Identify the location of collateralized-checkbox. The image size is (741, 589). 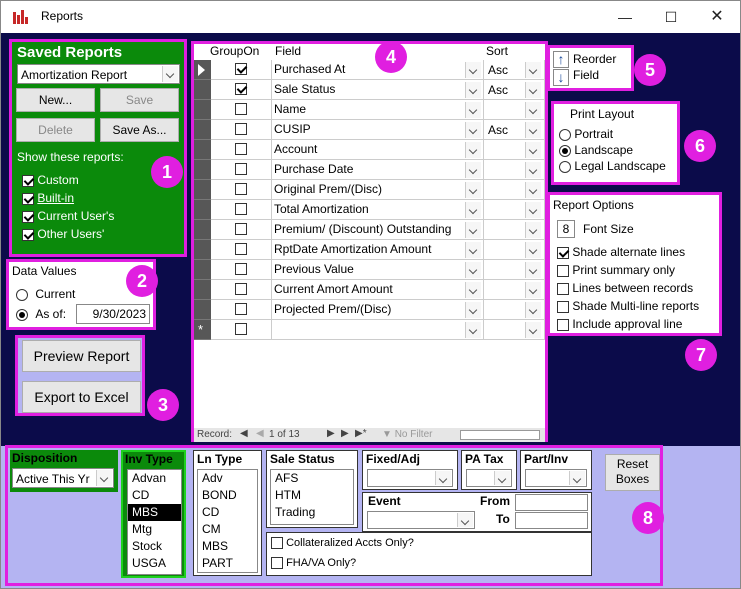
(277, 543).